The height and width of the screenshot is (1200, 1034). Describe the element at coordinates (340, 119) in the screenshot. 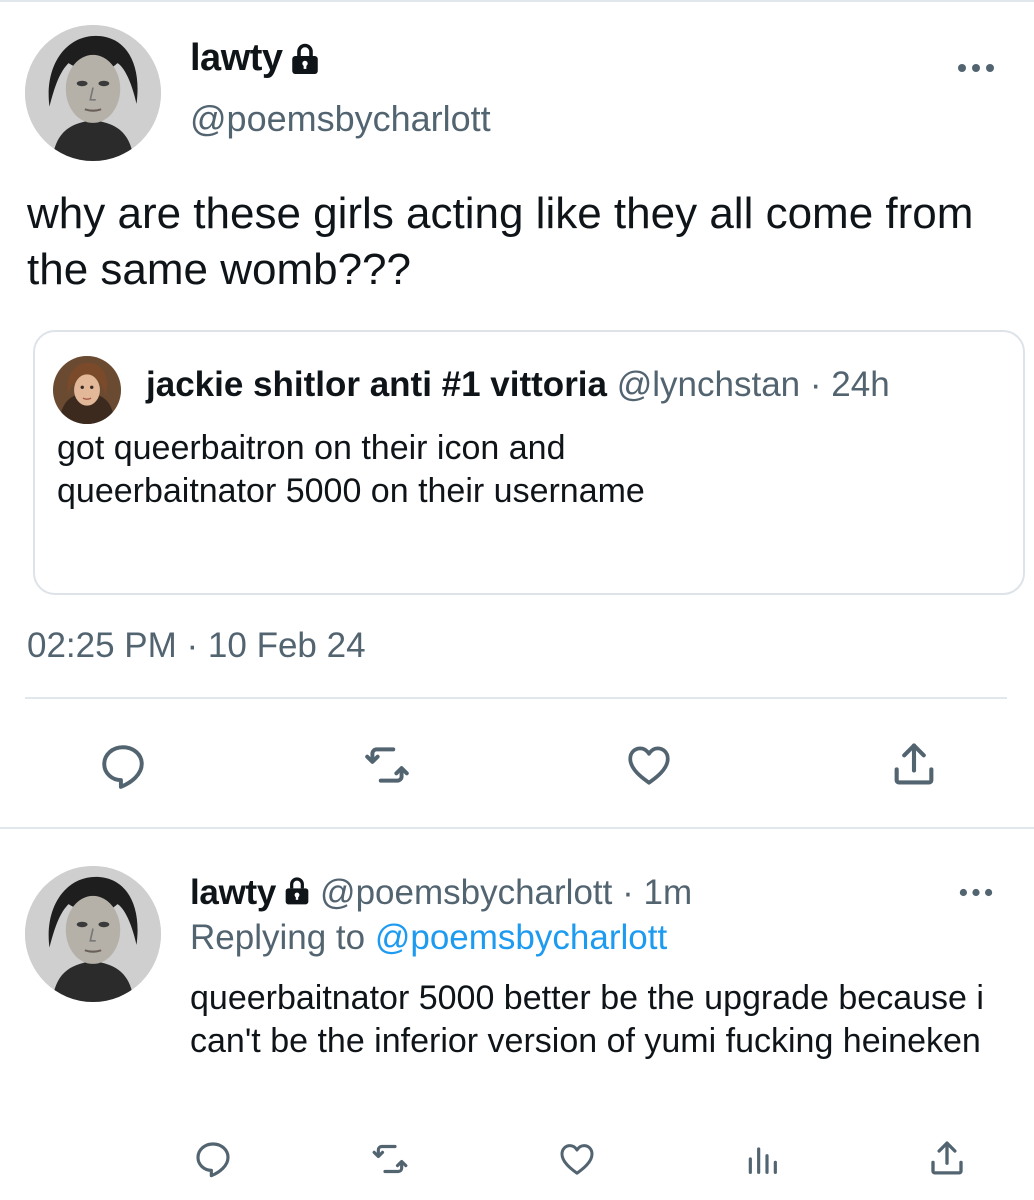

I see `author-handle: @poemsbycharlott` at that location.